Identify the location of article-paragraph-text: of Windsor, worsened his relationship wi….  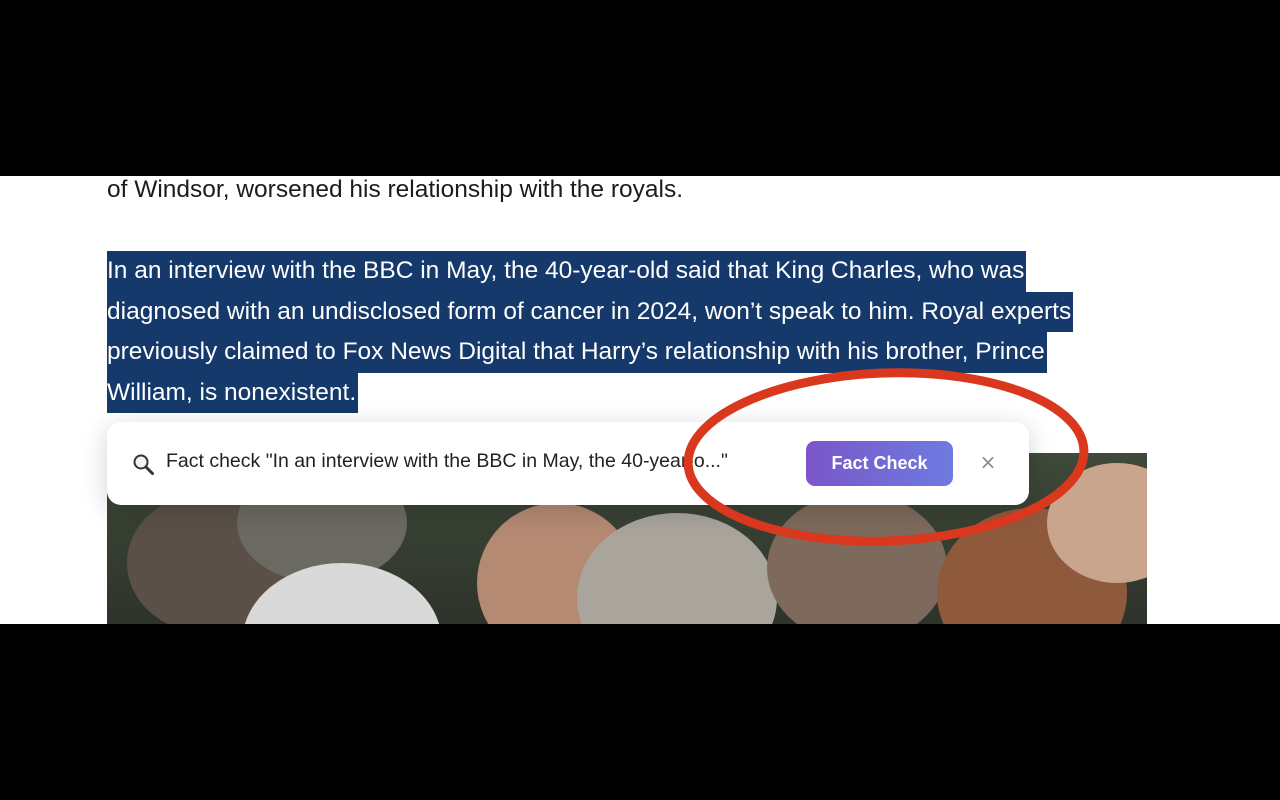
(395, 189).